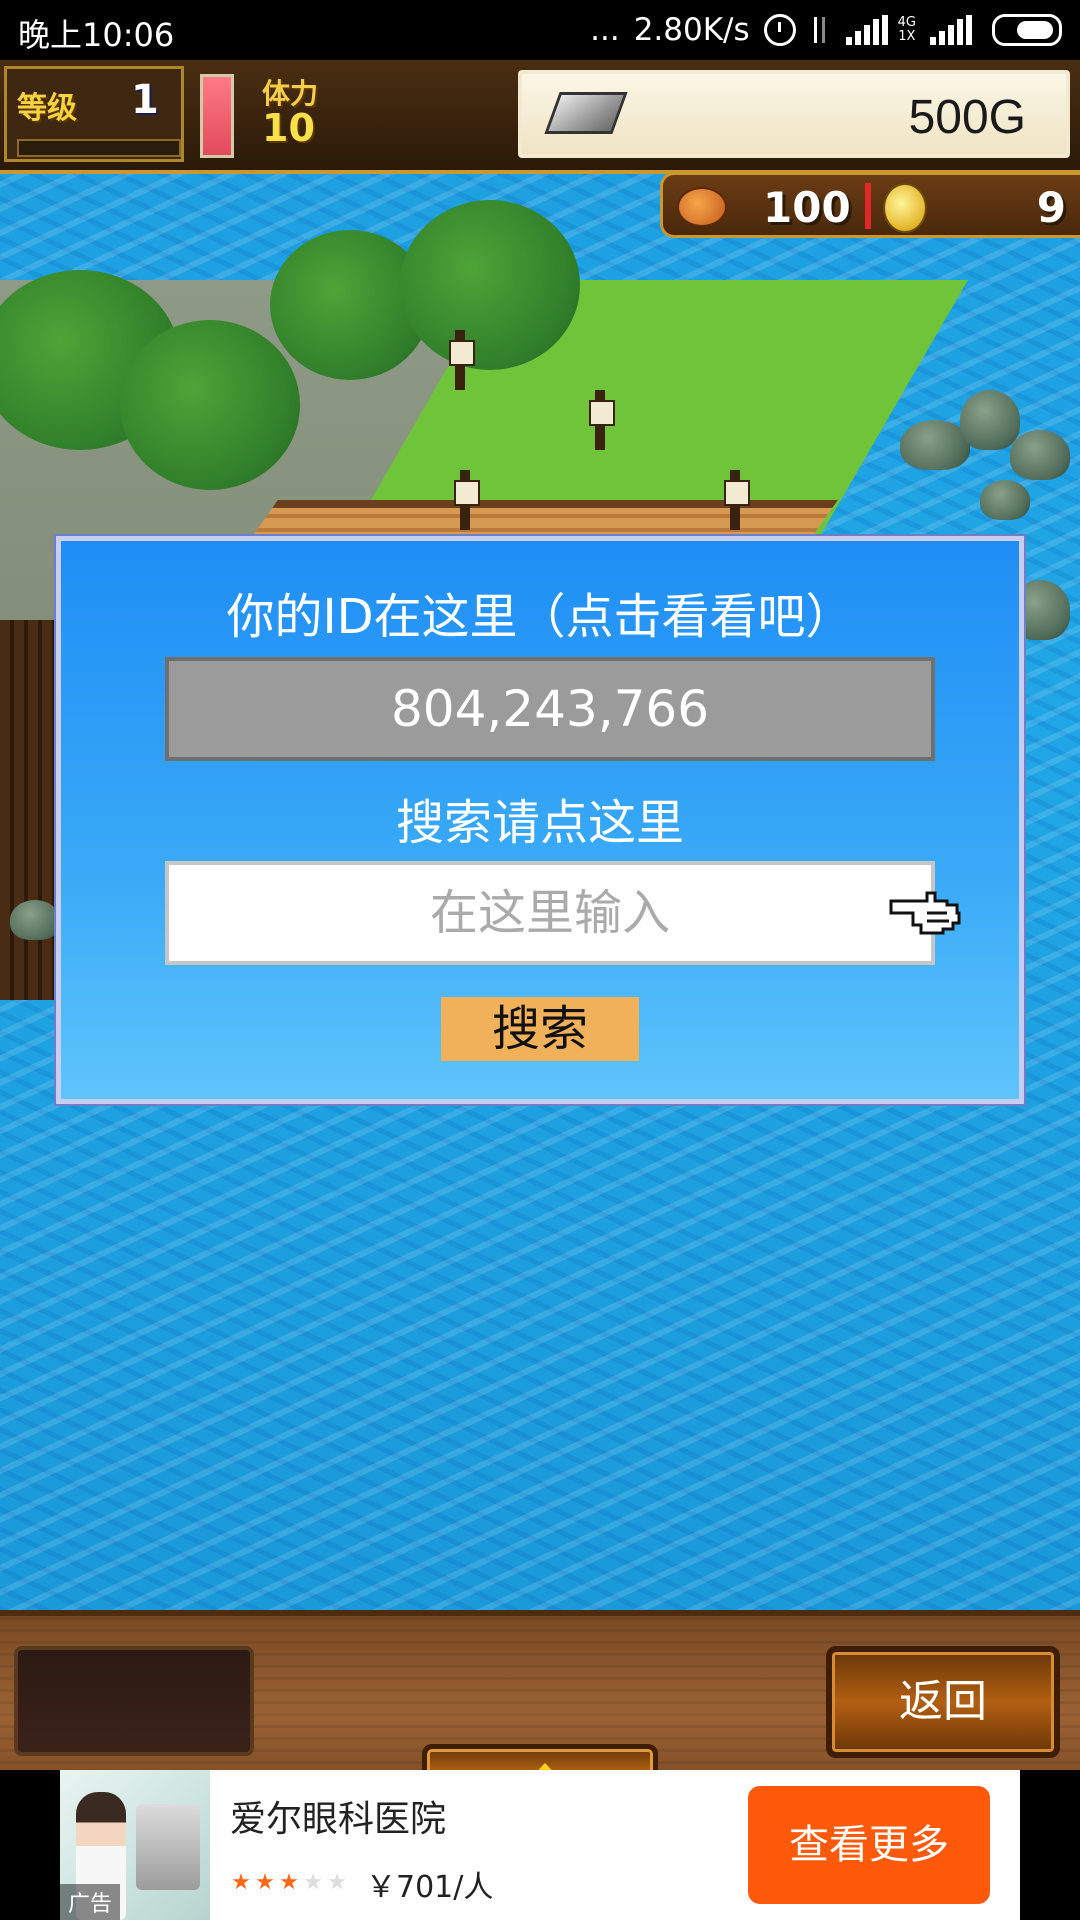 The height and width of the screenshot is (1920, 1080). What do you see at coordinates (96, 35) in the screenshot?
I see `status-time: 晚上10:06` at bounding box center [96, 35].